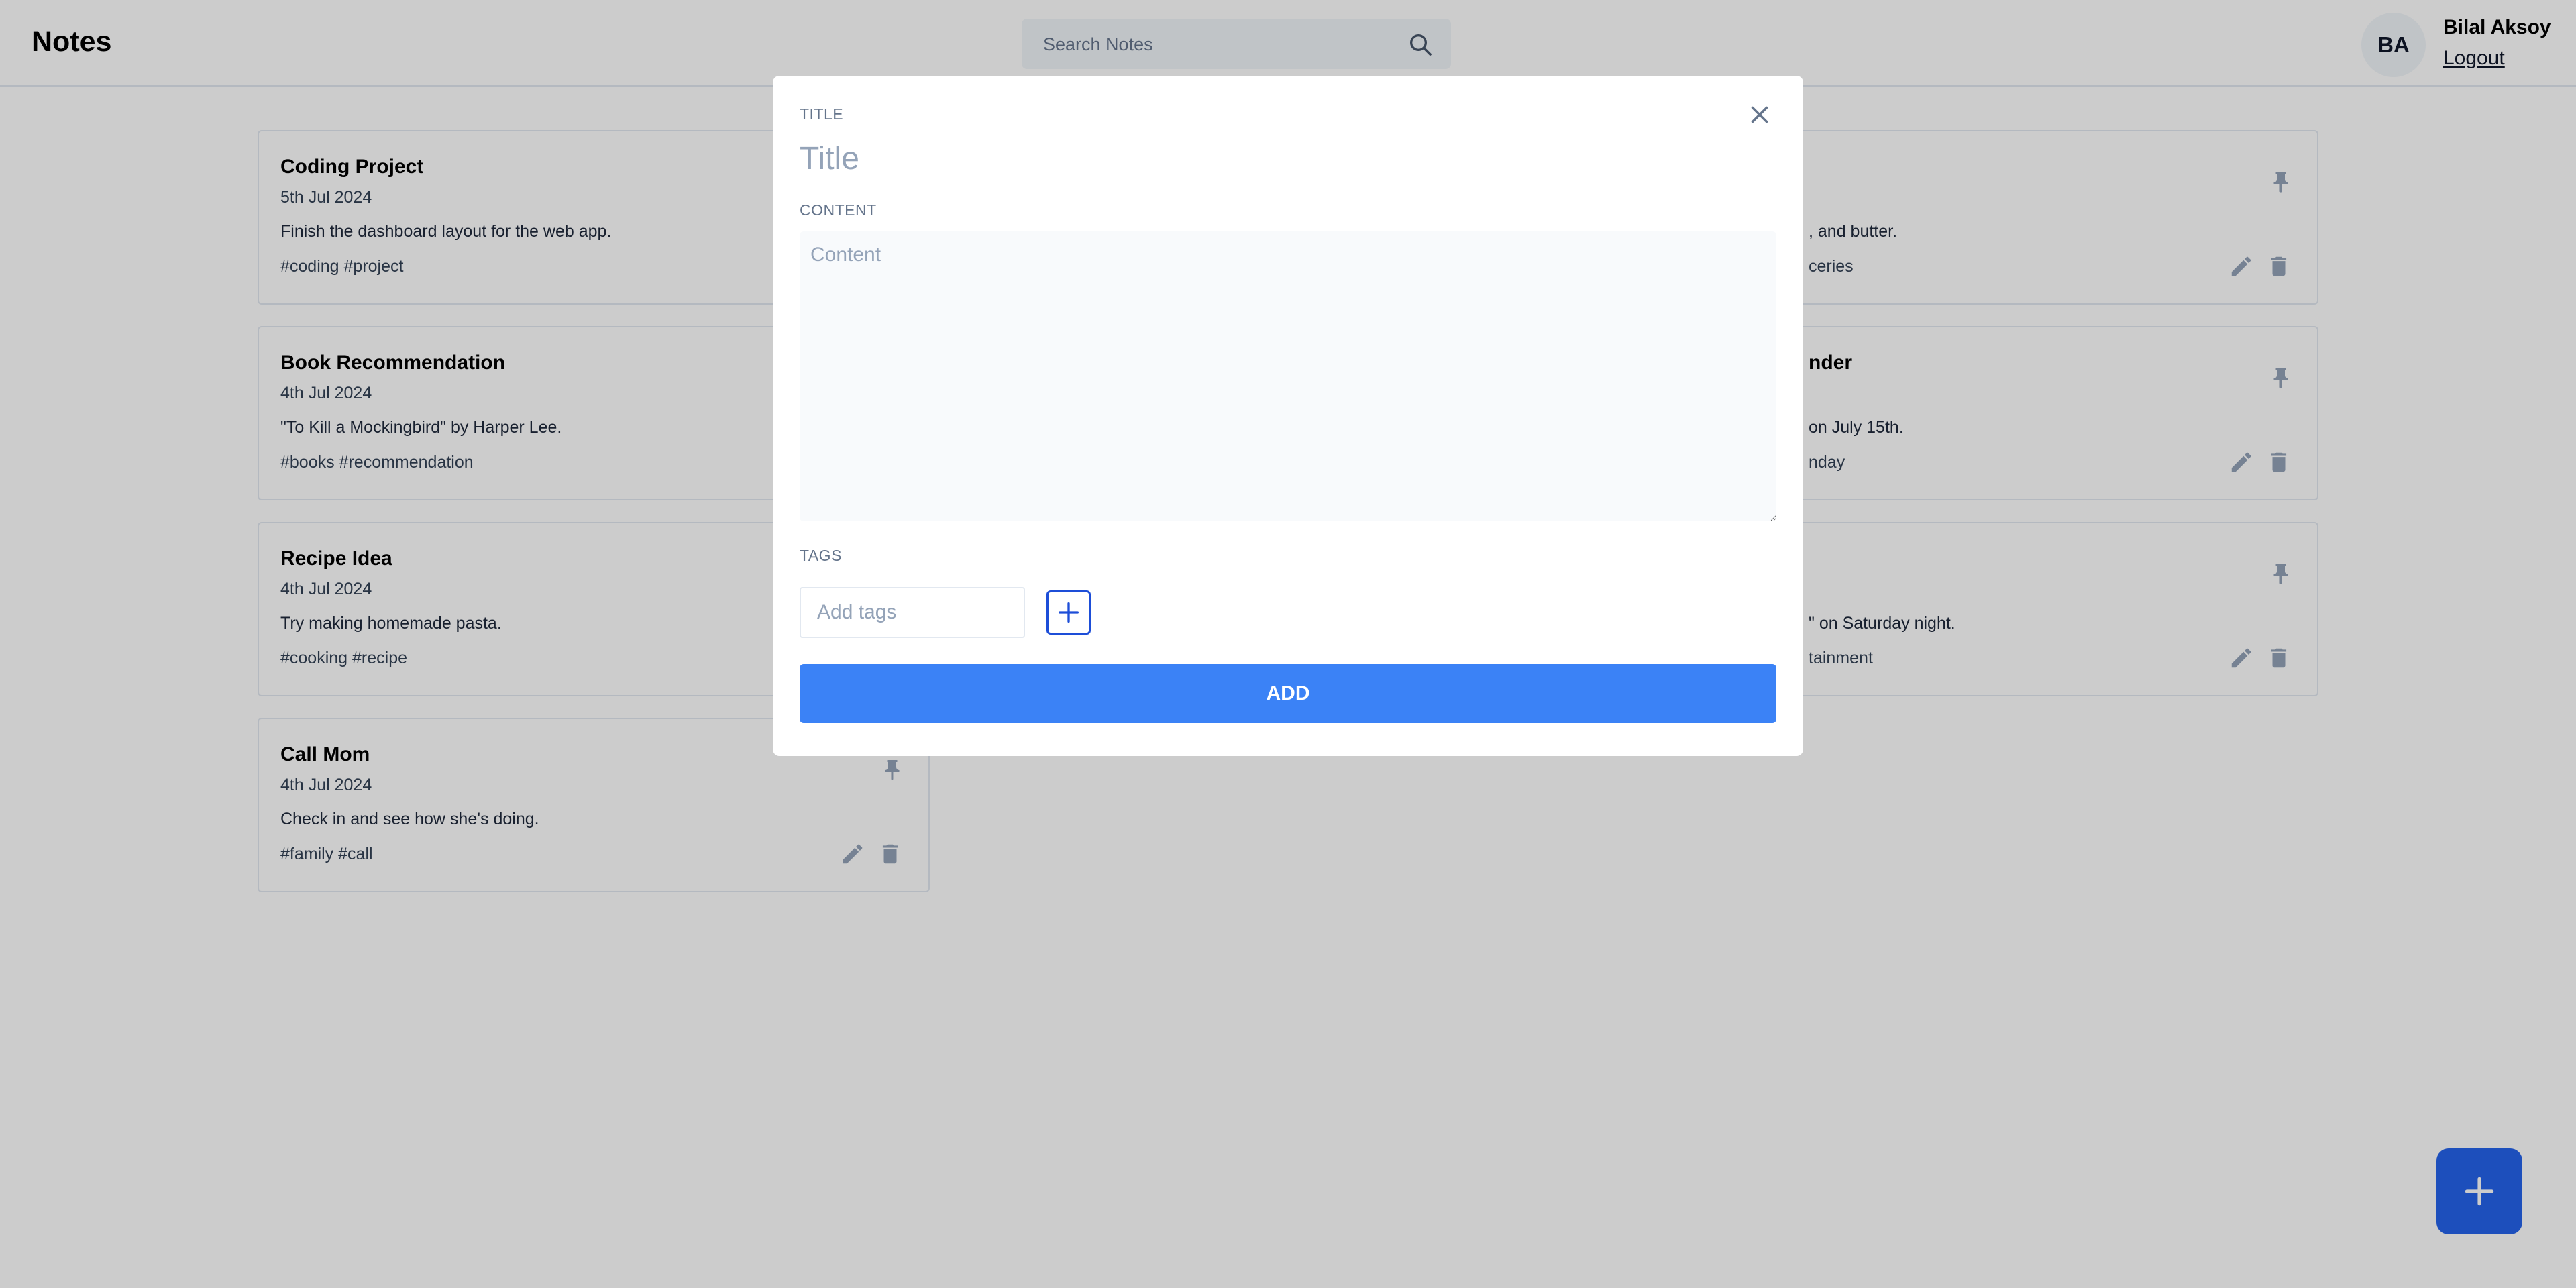 This screenshot has width=2576, height=1288. Describe the element at coordinates (1202, 158) in the screenshot. I see `title-input` at that location.